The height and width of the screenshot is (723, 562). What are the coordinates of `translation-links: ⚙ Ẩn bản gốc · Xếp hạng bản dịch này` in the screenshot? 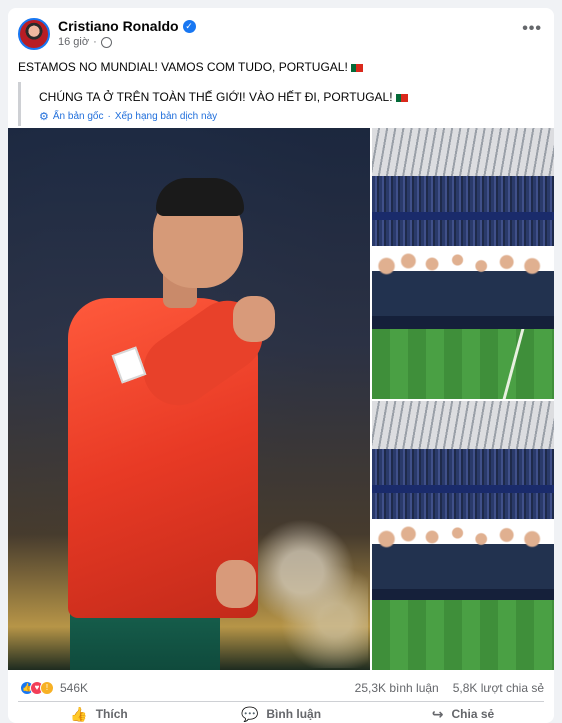 It's located at (128, 116).